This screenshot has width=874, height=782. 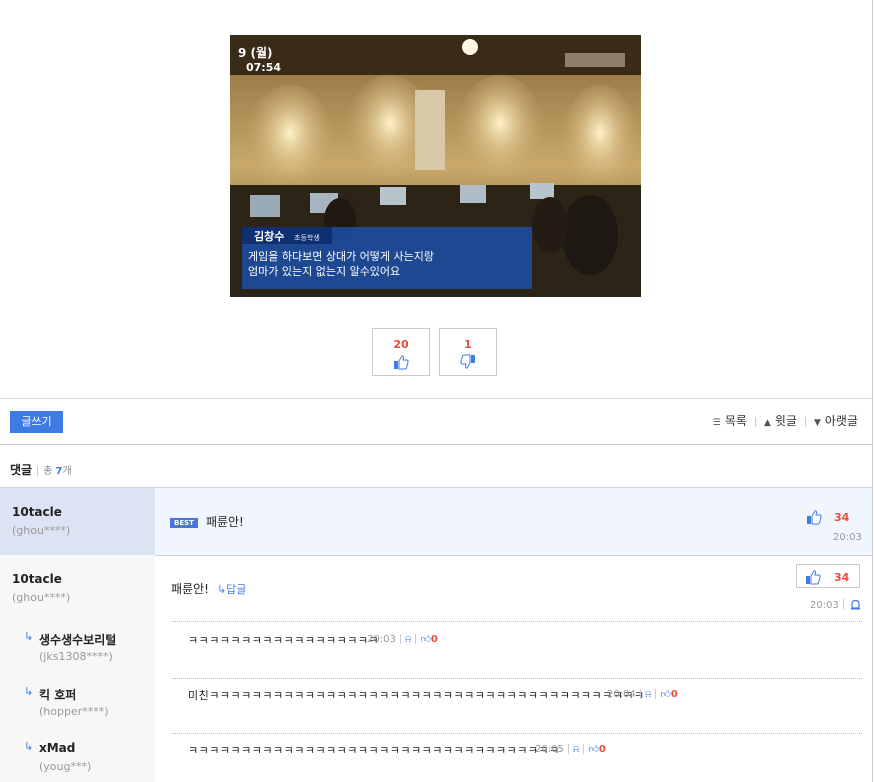 I want to click on upvote-count: 20, so click(x=401, y=344).